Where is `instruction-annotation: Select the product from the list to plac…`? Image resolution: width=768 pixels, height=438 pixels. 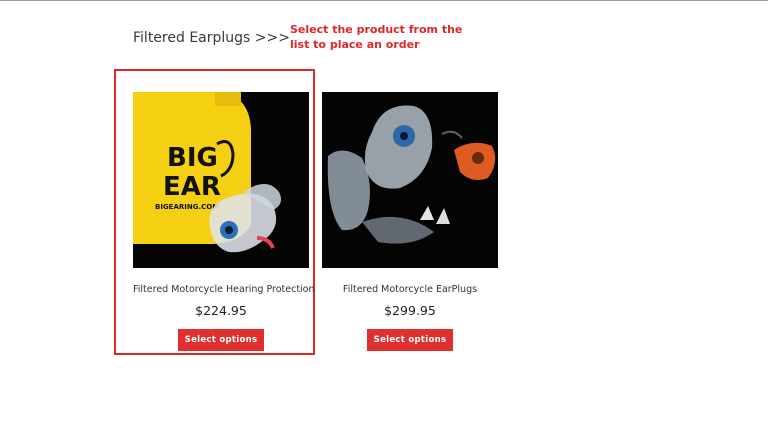
instruction-annotation: Select the product from the list to plac… is located at coordinates (376, 37).